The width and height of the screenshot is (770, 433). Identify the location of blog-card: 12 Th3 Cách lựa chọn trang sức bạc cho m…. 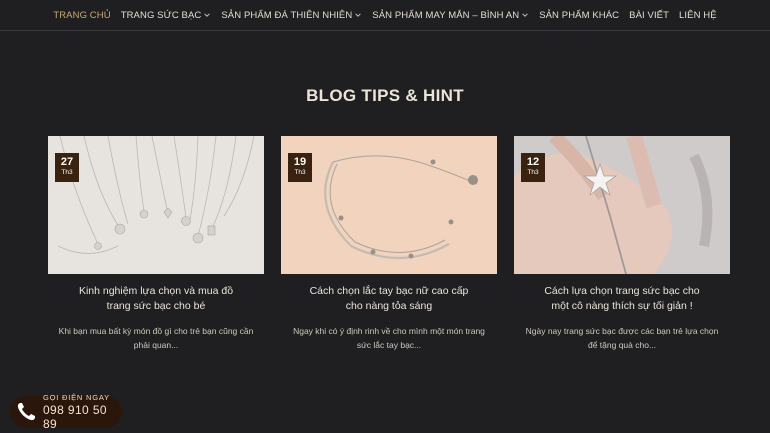
(622, 244).